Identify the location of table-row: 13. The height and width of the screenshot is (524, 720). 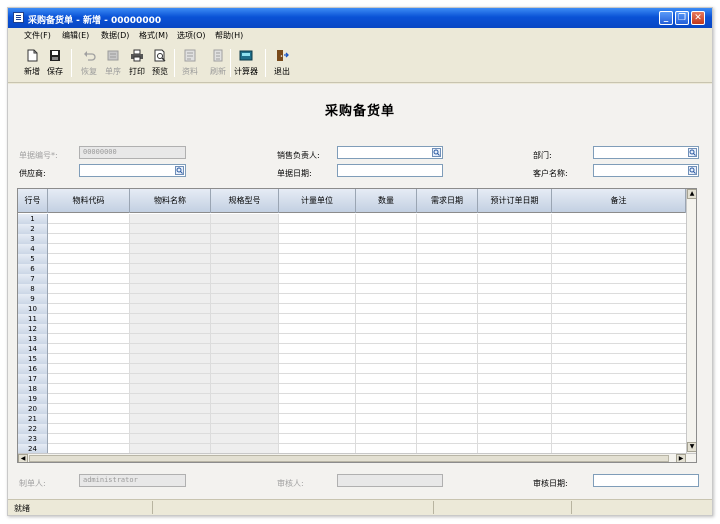
(352, 339).